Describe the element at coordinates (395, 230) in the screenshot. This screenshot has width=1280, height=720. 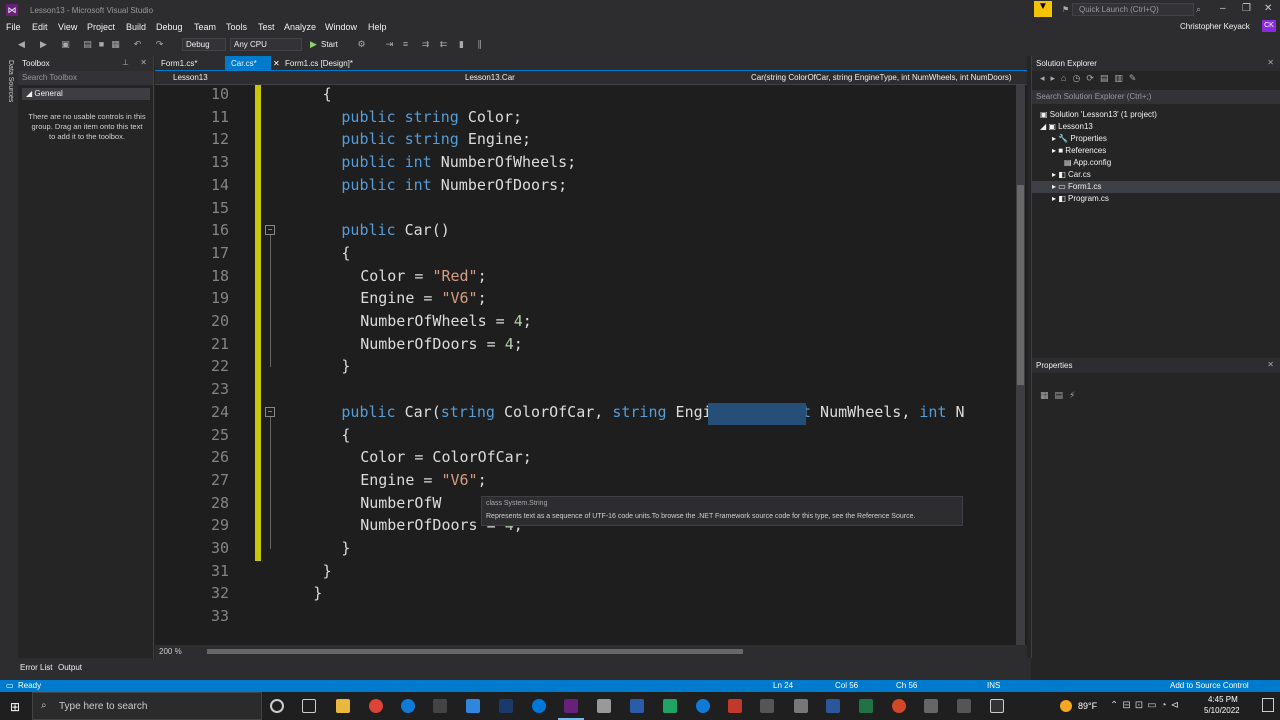
I see `code-line: public Car()` at that location.